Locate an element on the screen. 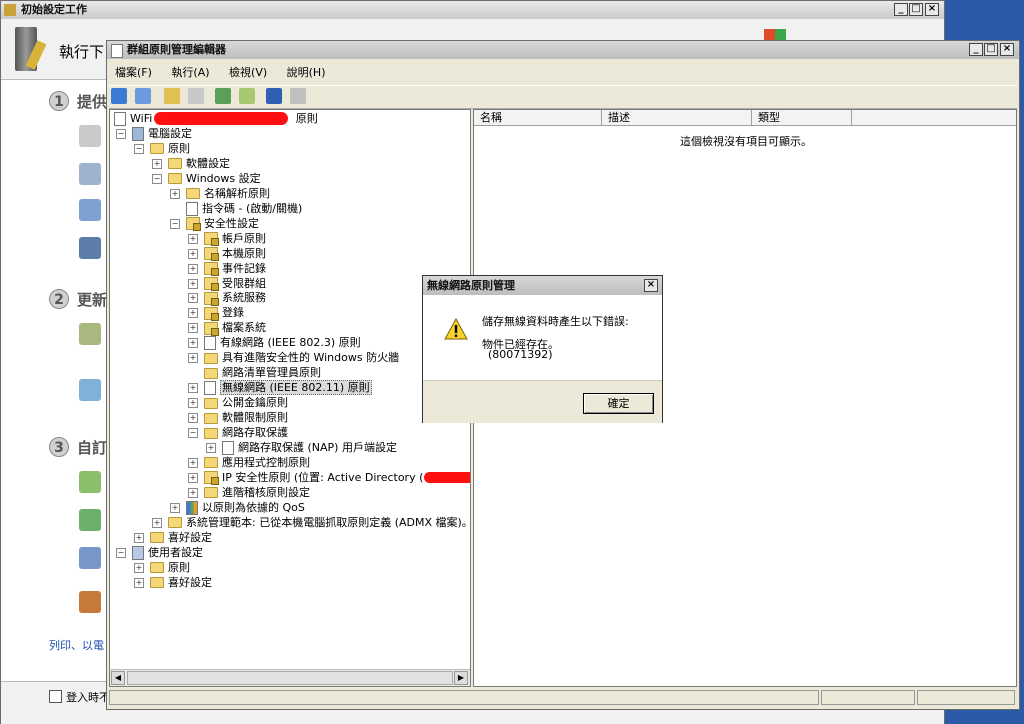  firewall-icon is located at coordinates (90, 602).